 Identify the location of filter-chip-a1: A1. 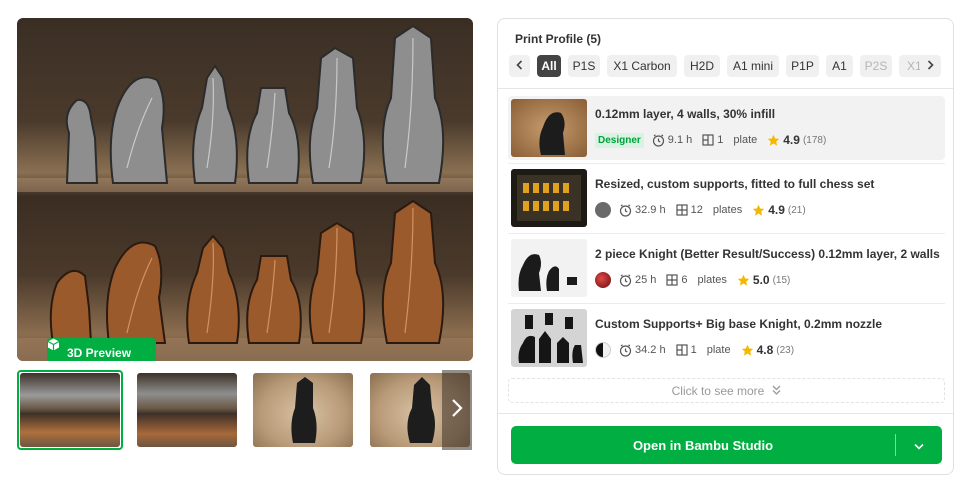
(839, 66).